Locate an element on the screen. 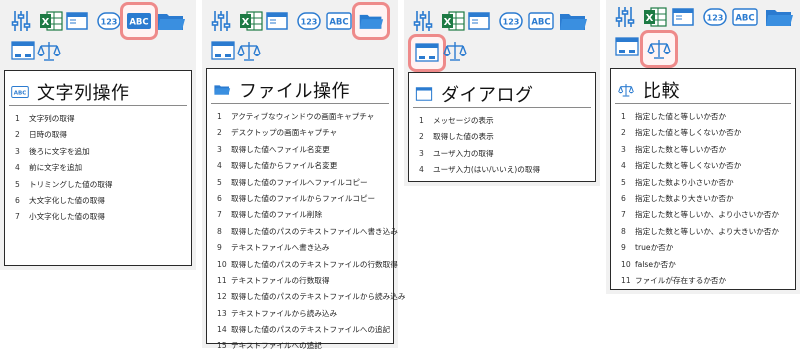  card-header: ダイアログ is located at coordinates (474, 94).